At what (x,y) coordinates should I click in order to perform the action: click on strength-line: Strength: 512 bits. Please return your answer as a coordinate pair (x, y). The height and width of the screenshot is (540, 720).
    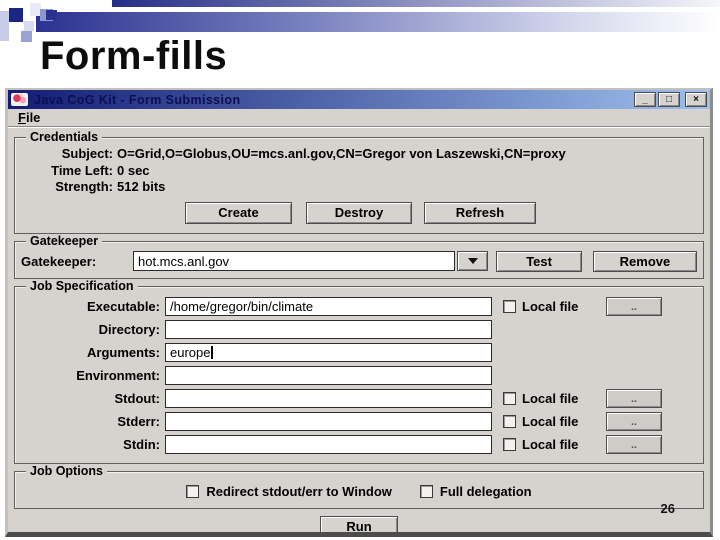
    Looking at the image, I should click on (359, 187).